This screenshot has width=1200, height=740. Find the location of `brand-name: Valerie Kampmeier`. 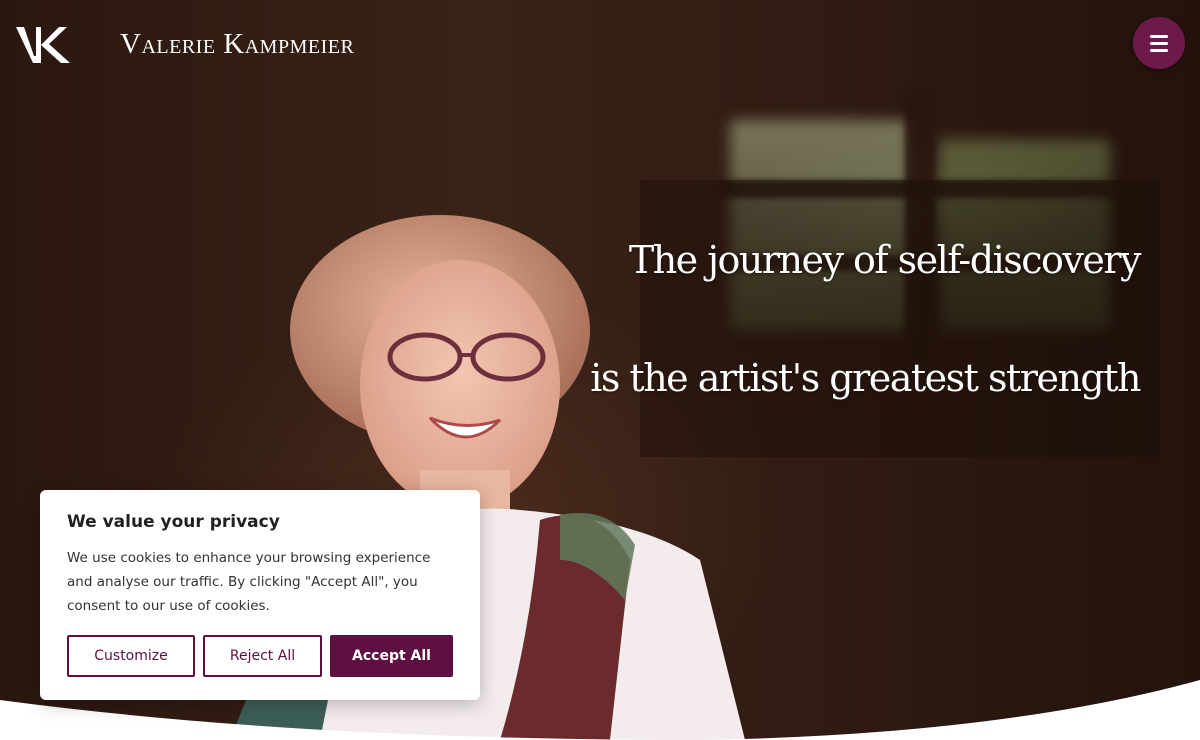

brand-name: Valerie Kampmeier is located at coordinates (237, 44).